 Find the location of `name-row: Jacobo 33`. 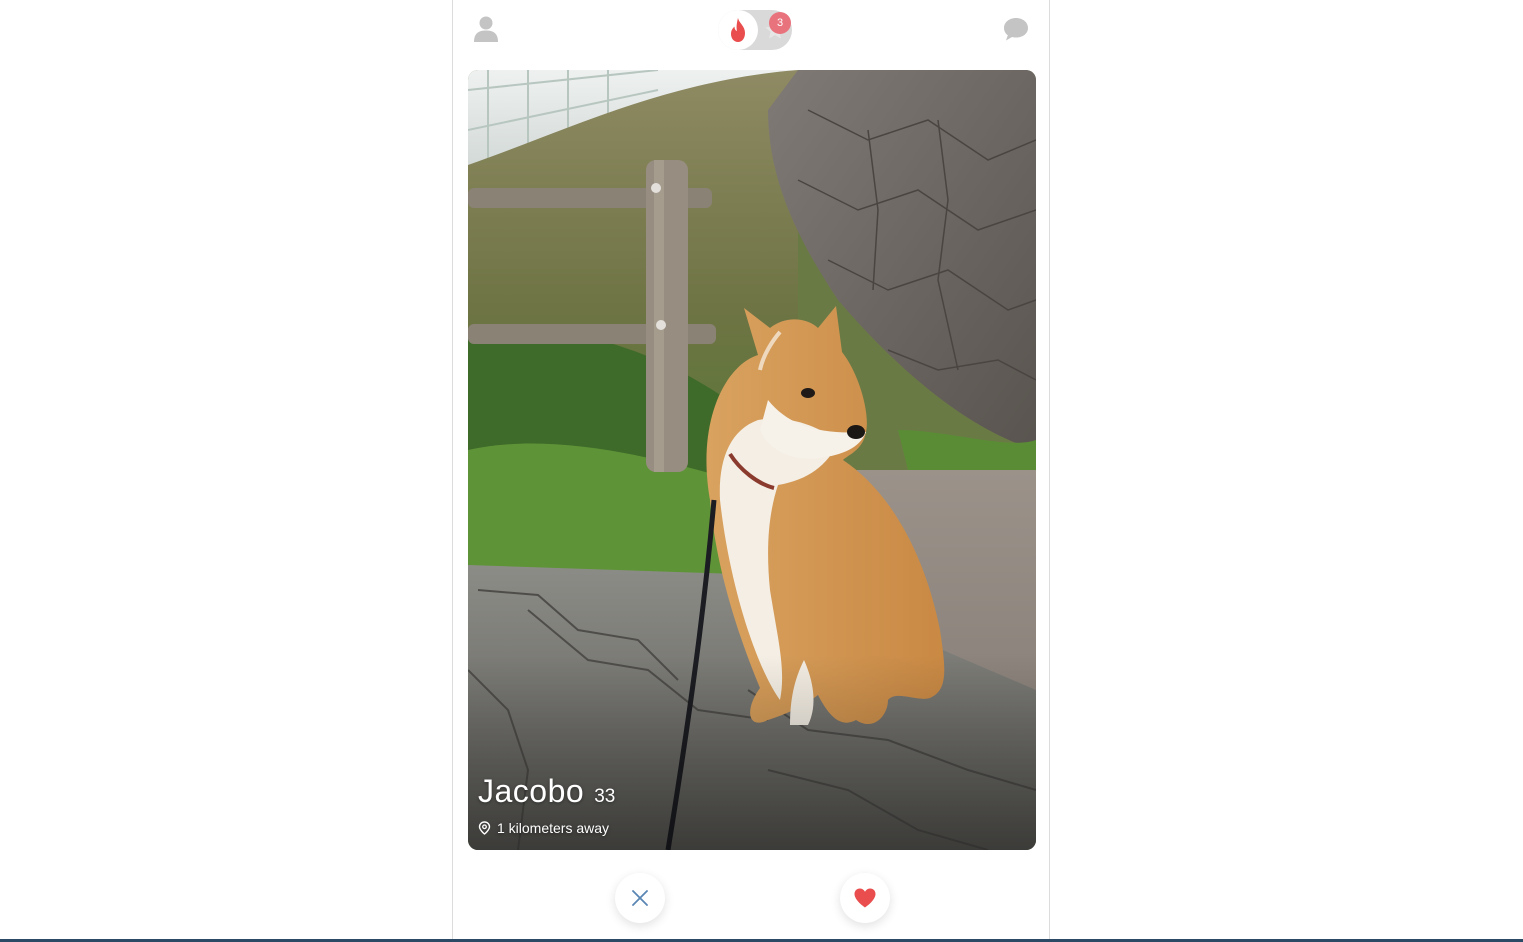

name-row: Jacobo 33 is located at coordinates (546, 791).